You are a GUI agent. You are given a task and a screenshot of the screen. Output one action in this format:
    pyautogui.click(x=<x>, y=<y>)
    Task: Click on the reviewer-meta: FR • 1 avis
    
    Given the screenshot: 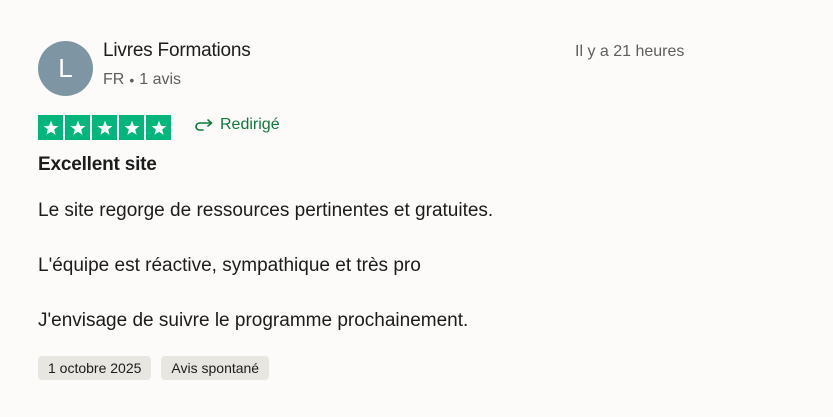 What is the action you would take?
    pyautogui.click(x=142, y=80)
    